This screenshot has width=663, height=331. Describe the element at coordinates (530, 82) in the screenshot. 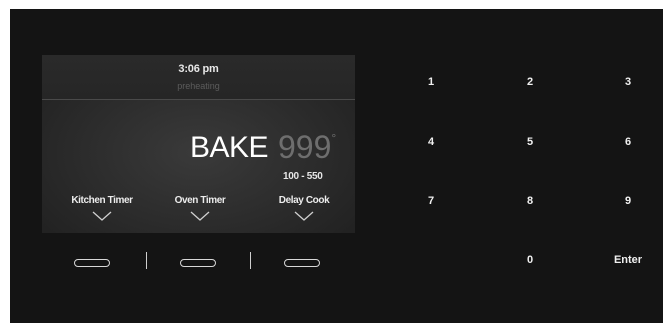

I see `key-2: 2` at that location.